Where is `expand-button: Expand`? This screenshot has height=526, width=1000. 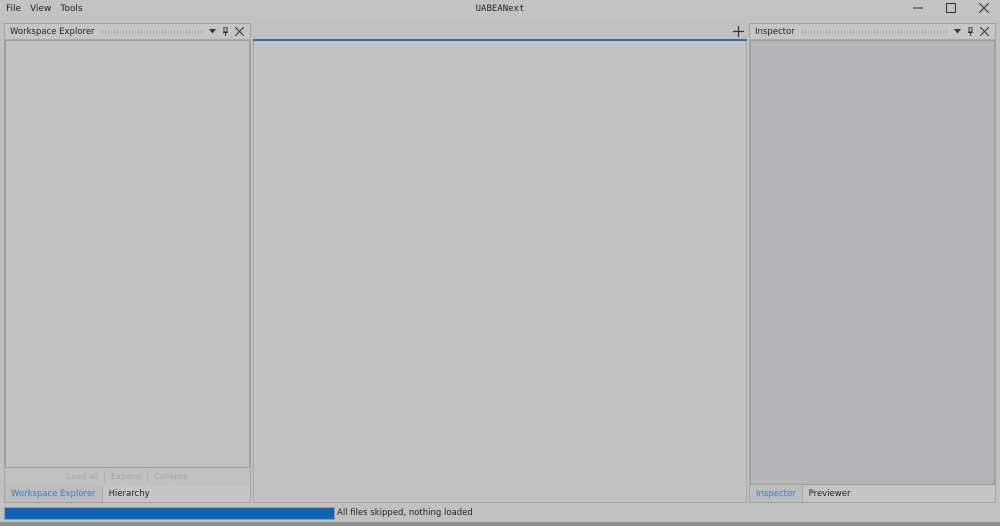 expand-button: Expand is located at coordinates (126, 476).